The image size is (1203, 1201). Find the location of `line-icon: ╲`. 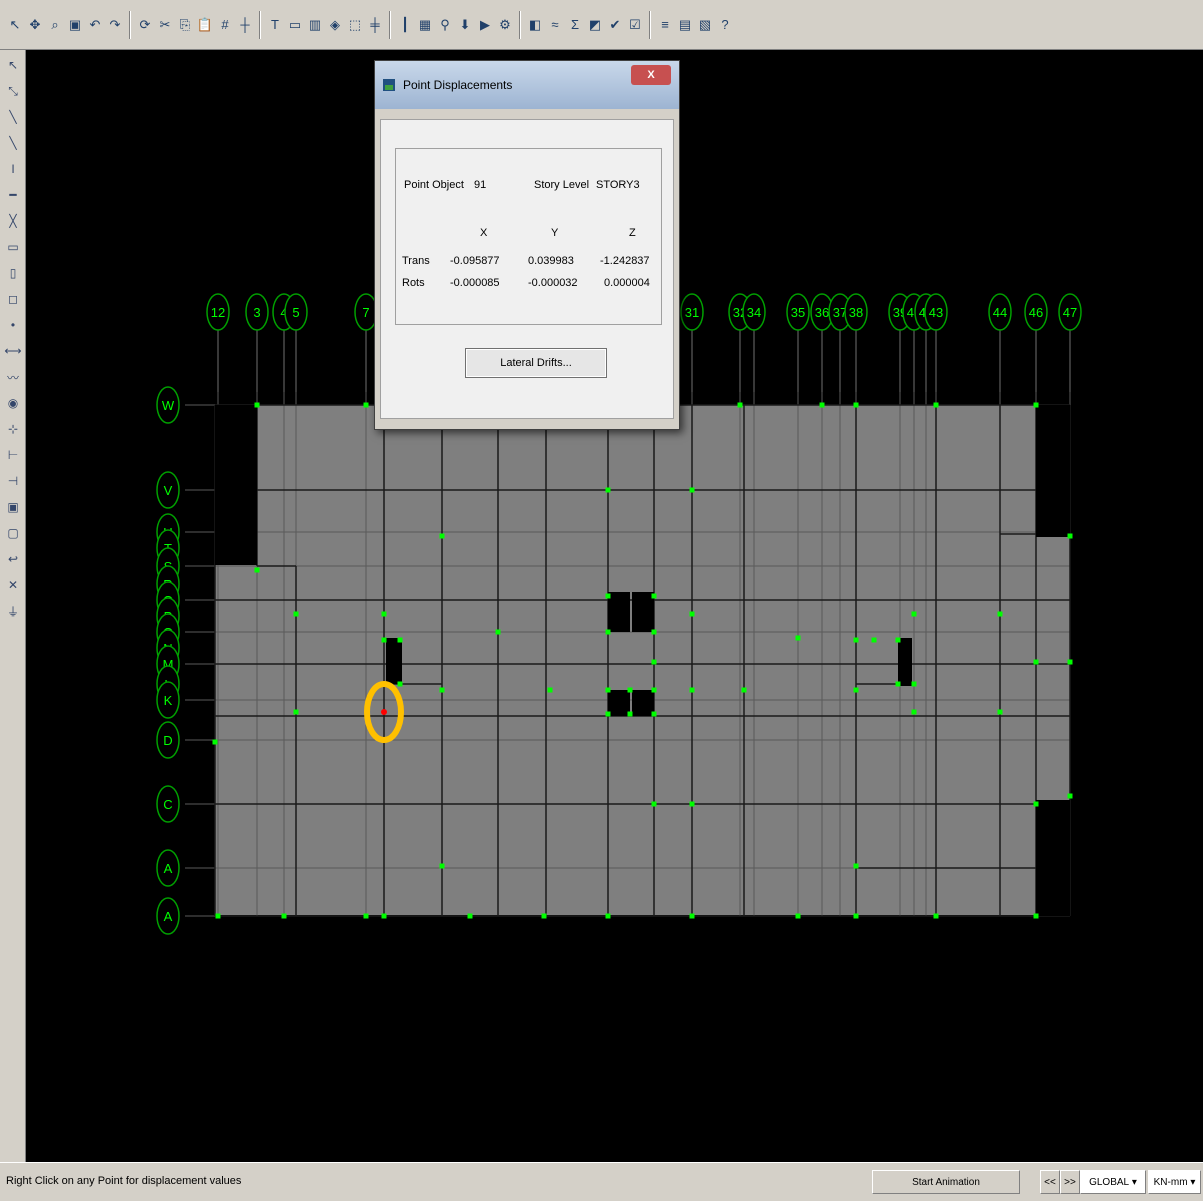

line-icon: ╲ is located at coordinates (13, 143).